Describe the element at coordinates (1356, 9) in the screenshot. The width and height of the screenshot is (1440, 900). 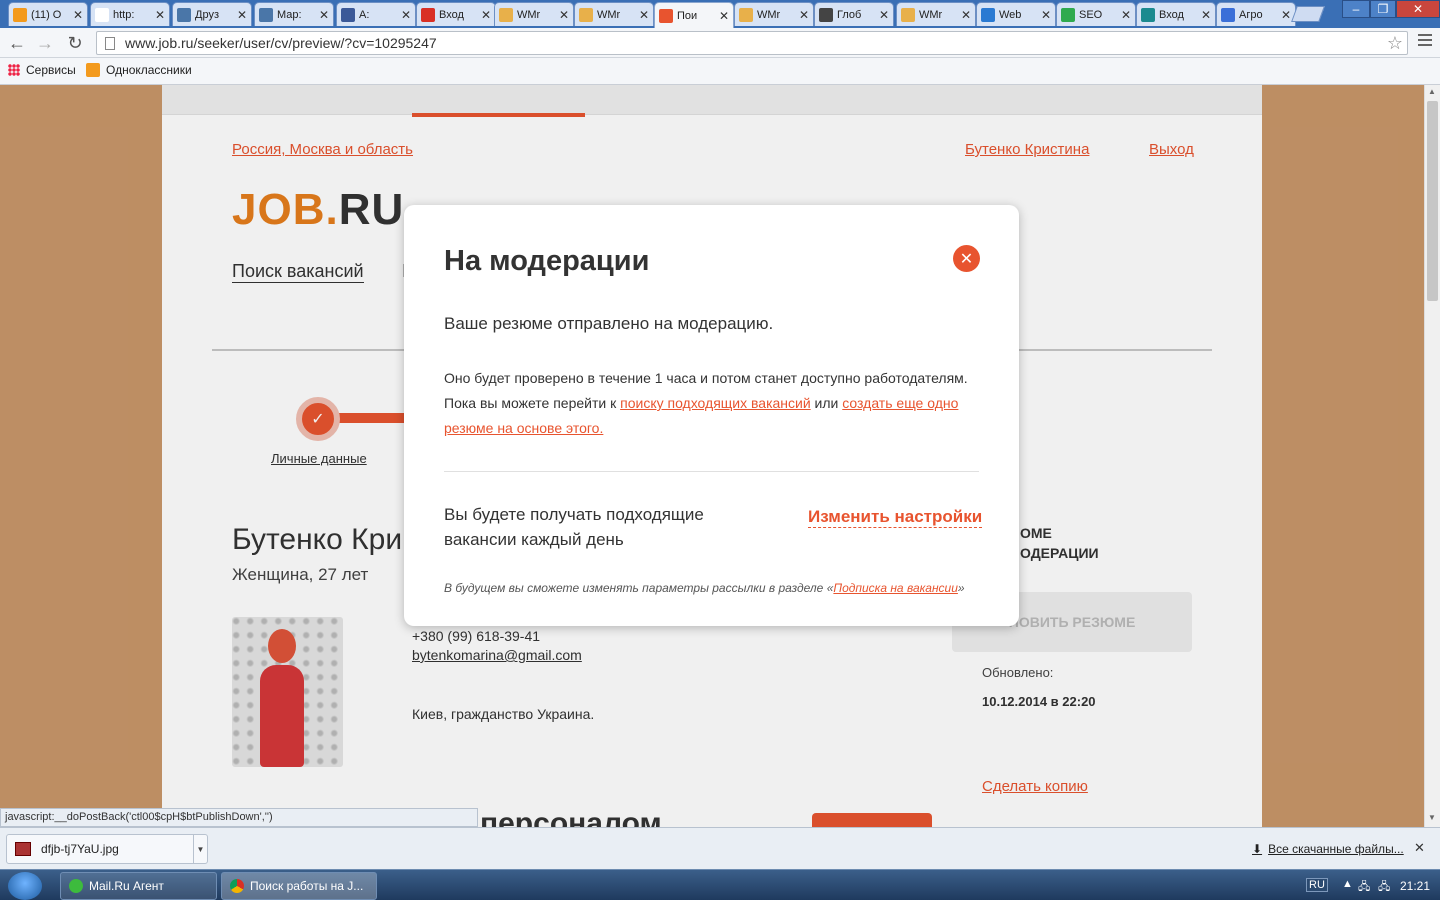
I see `minimize-button: –` at that location.